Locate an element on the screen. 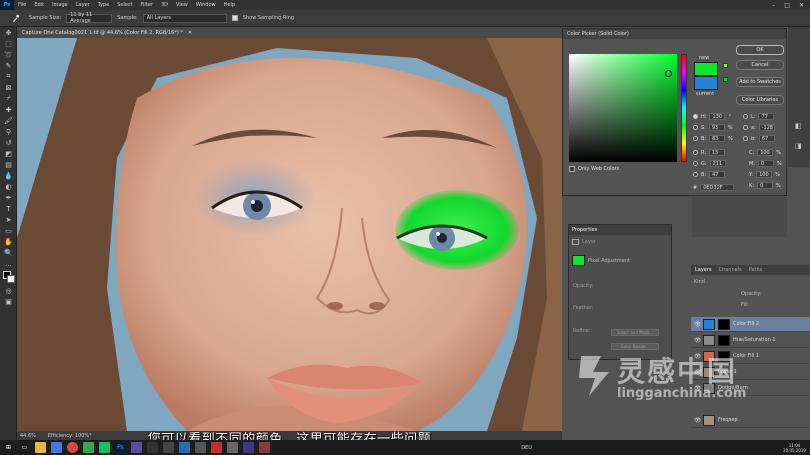  lab-l-radio is located at coordinates (745, 116).